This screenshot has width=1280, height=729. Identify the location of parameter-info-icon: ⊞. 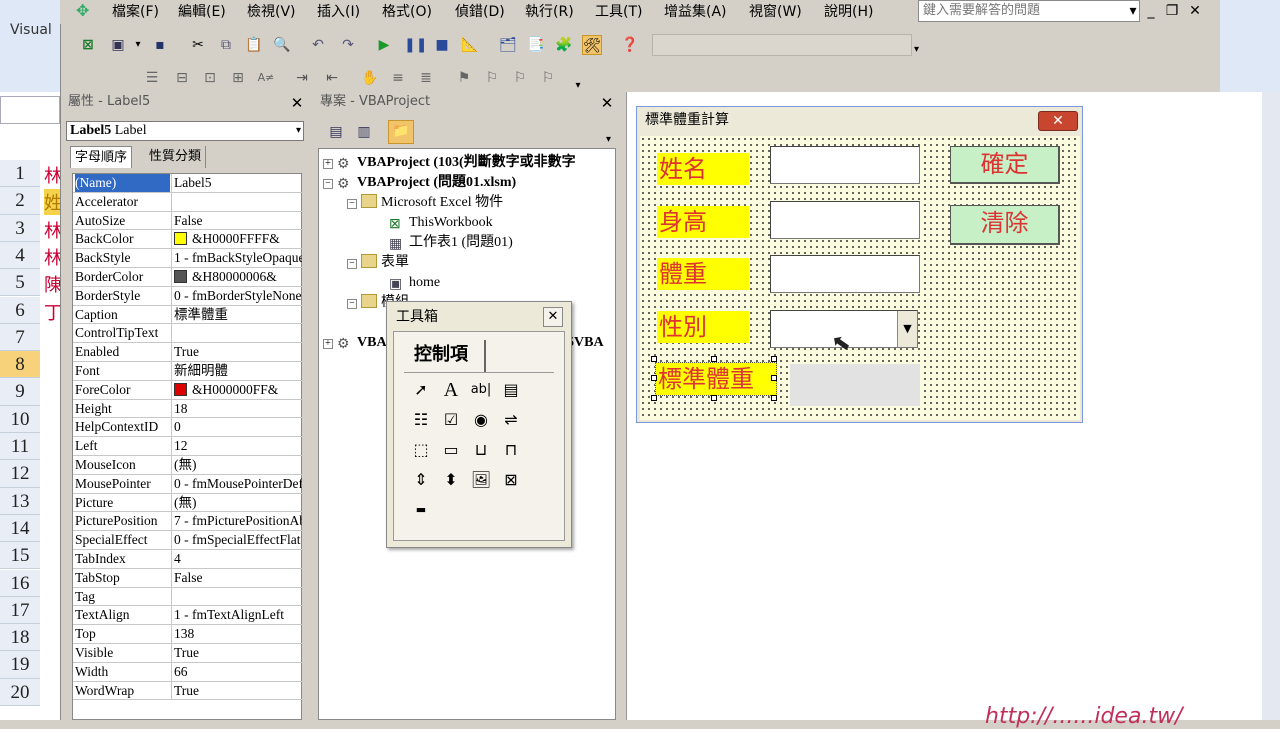
(238, 78).